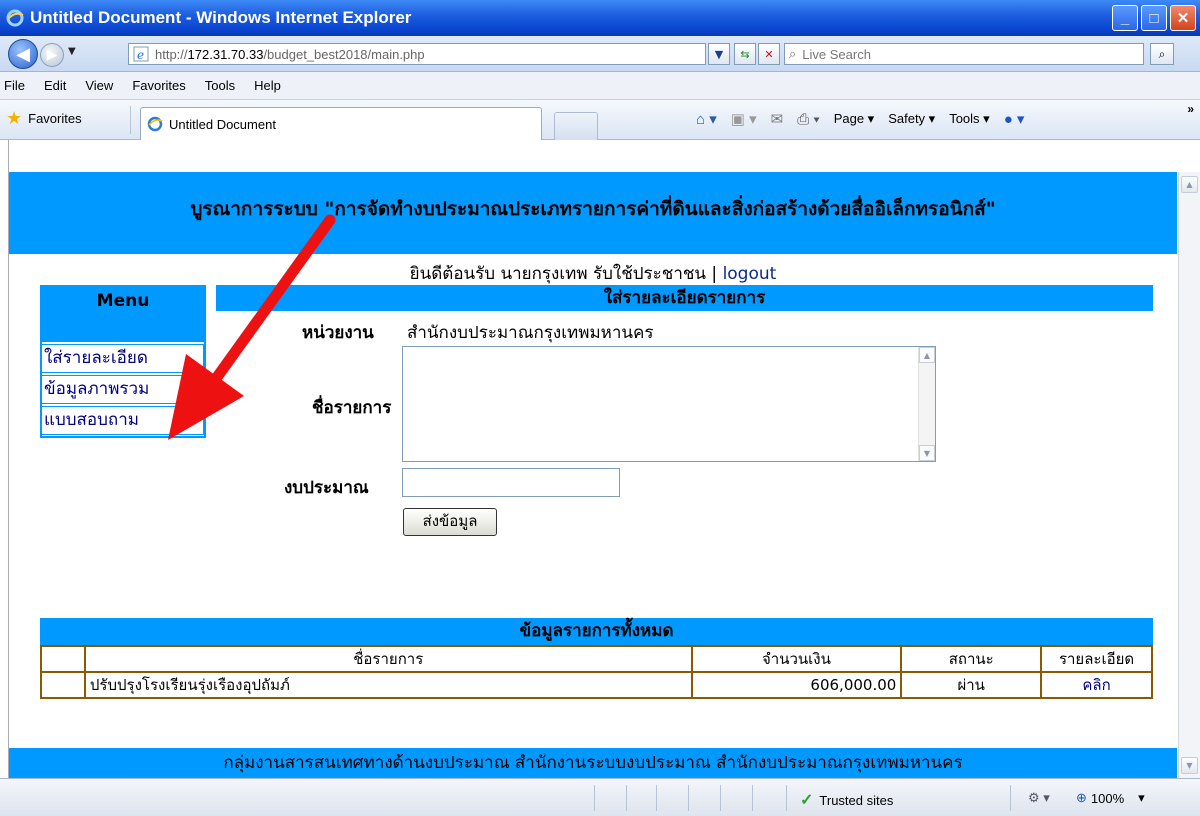 Image resolution: width=1200 pixels, height=816 pixels. What do you see at coordinates (158, 85) in the screenshot?
I see `menu-favorites: Favorites` at bounding box center [158, 85].